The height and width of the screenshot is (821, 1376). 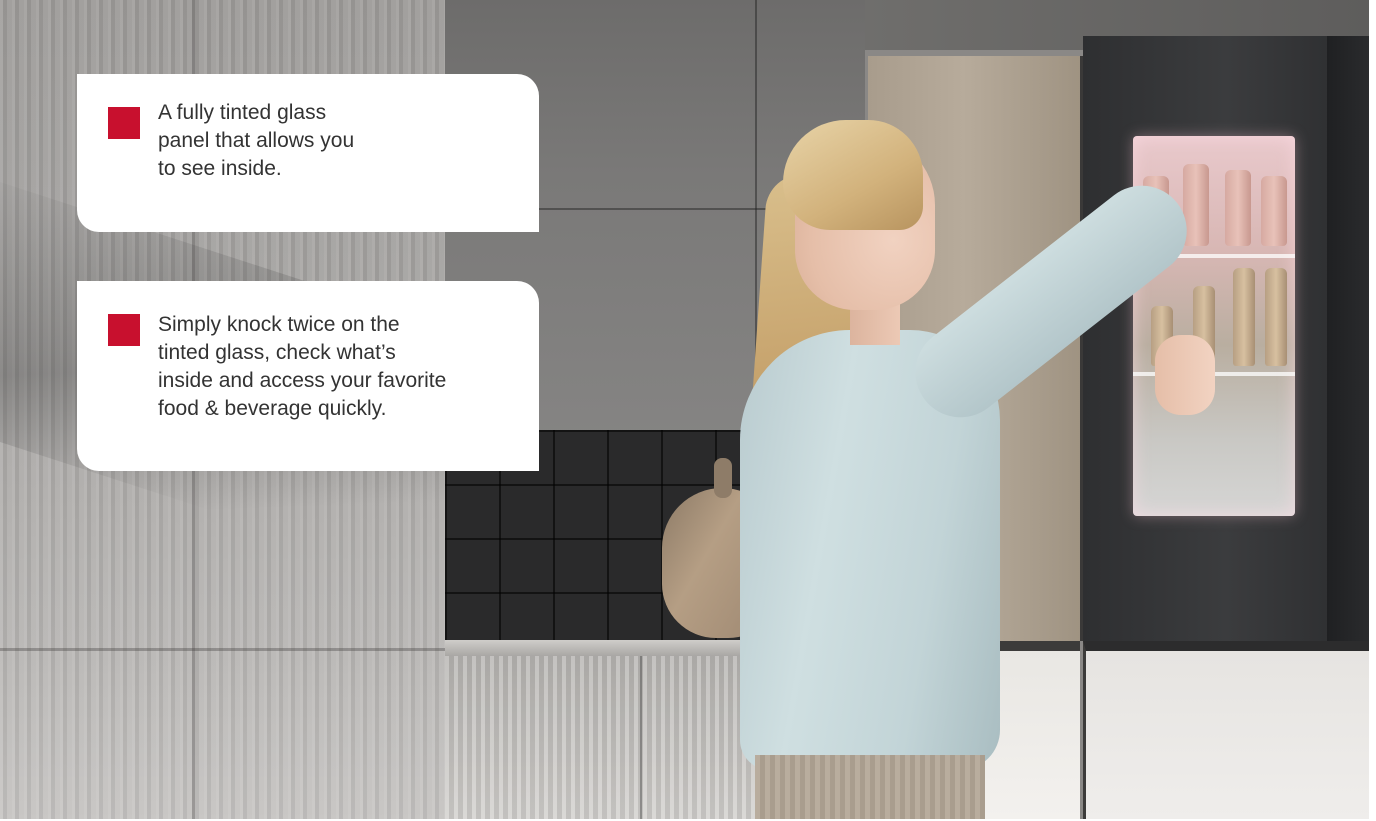 What do you see at coordinates (1274, 211) in the screenshot?
I see `fridge-jar` at bounding box center [1274, 211].